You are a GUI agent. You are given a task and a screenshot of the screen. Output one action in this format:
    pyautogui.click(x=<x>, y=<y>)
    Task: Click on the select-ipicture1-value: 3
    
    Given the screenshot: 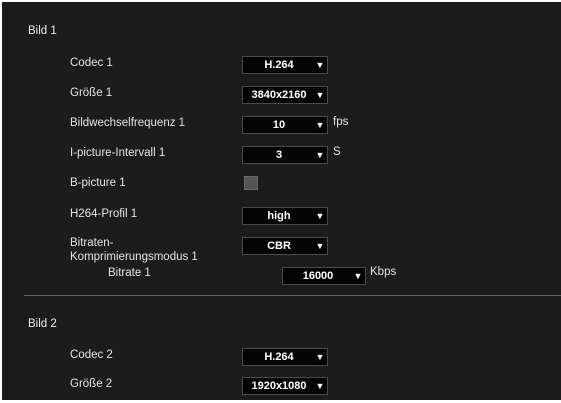 What is the action you would take?
    pyautogui.click(x=279, y=155)
    